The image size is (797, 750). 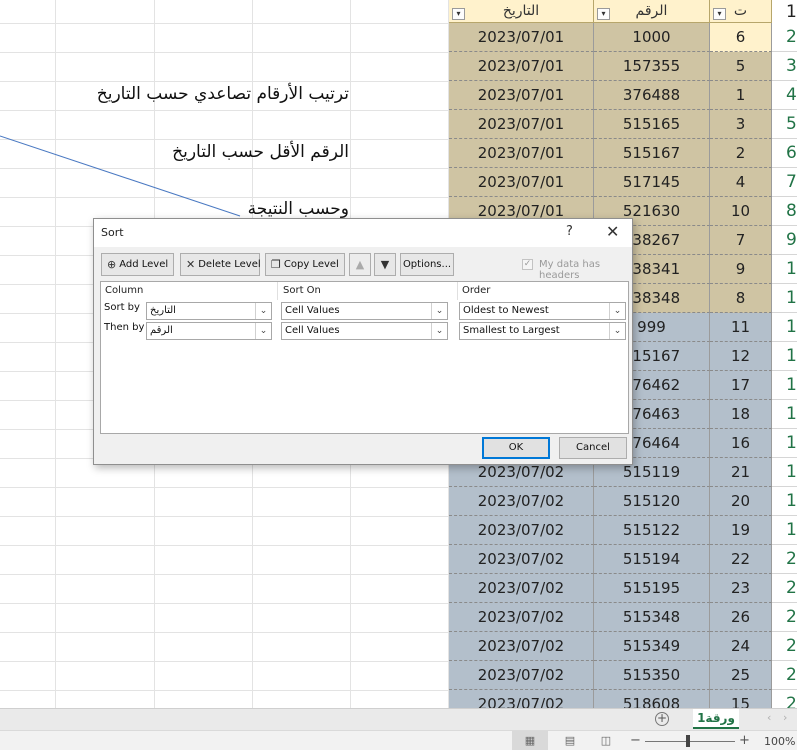 I want to click on cell-index: 18, so click(x=741, y=414).